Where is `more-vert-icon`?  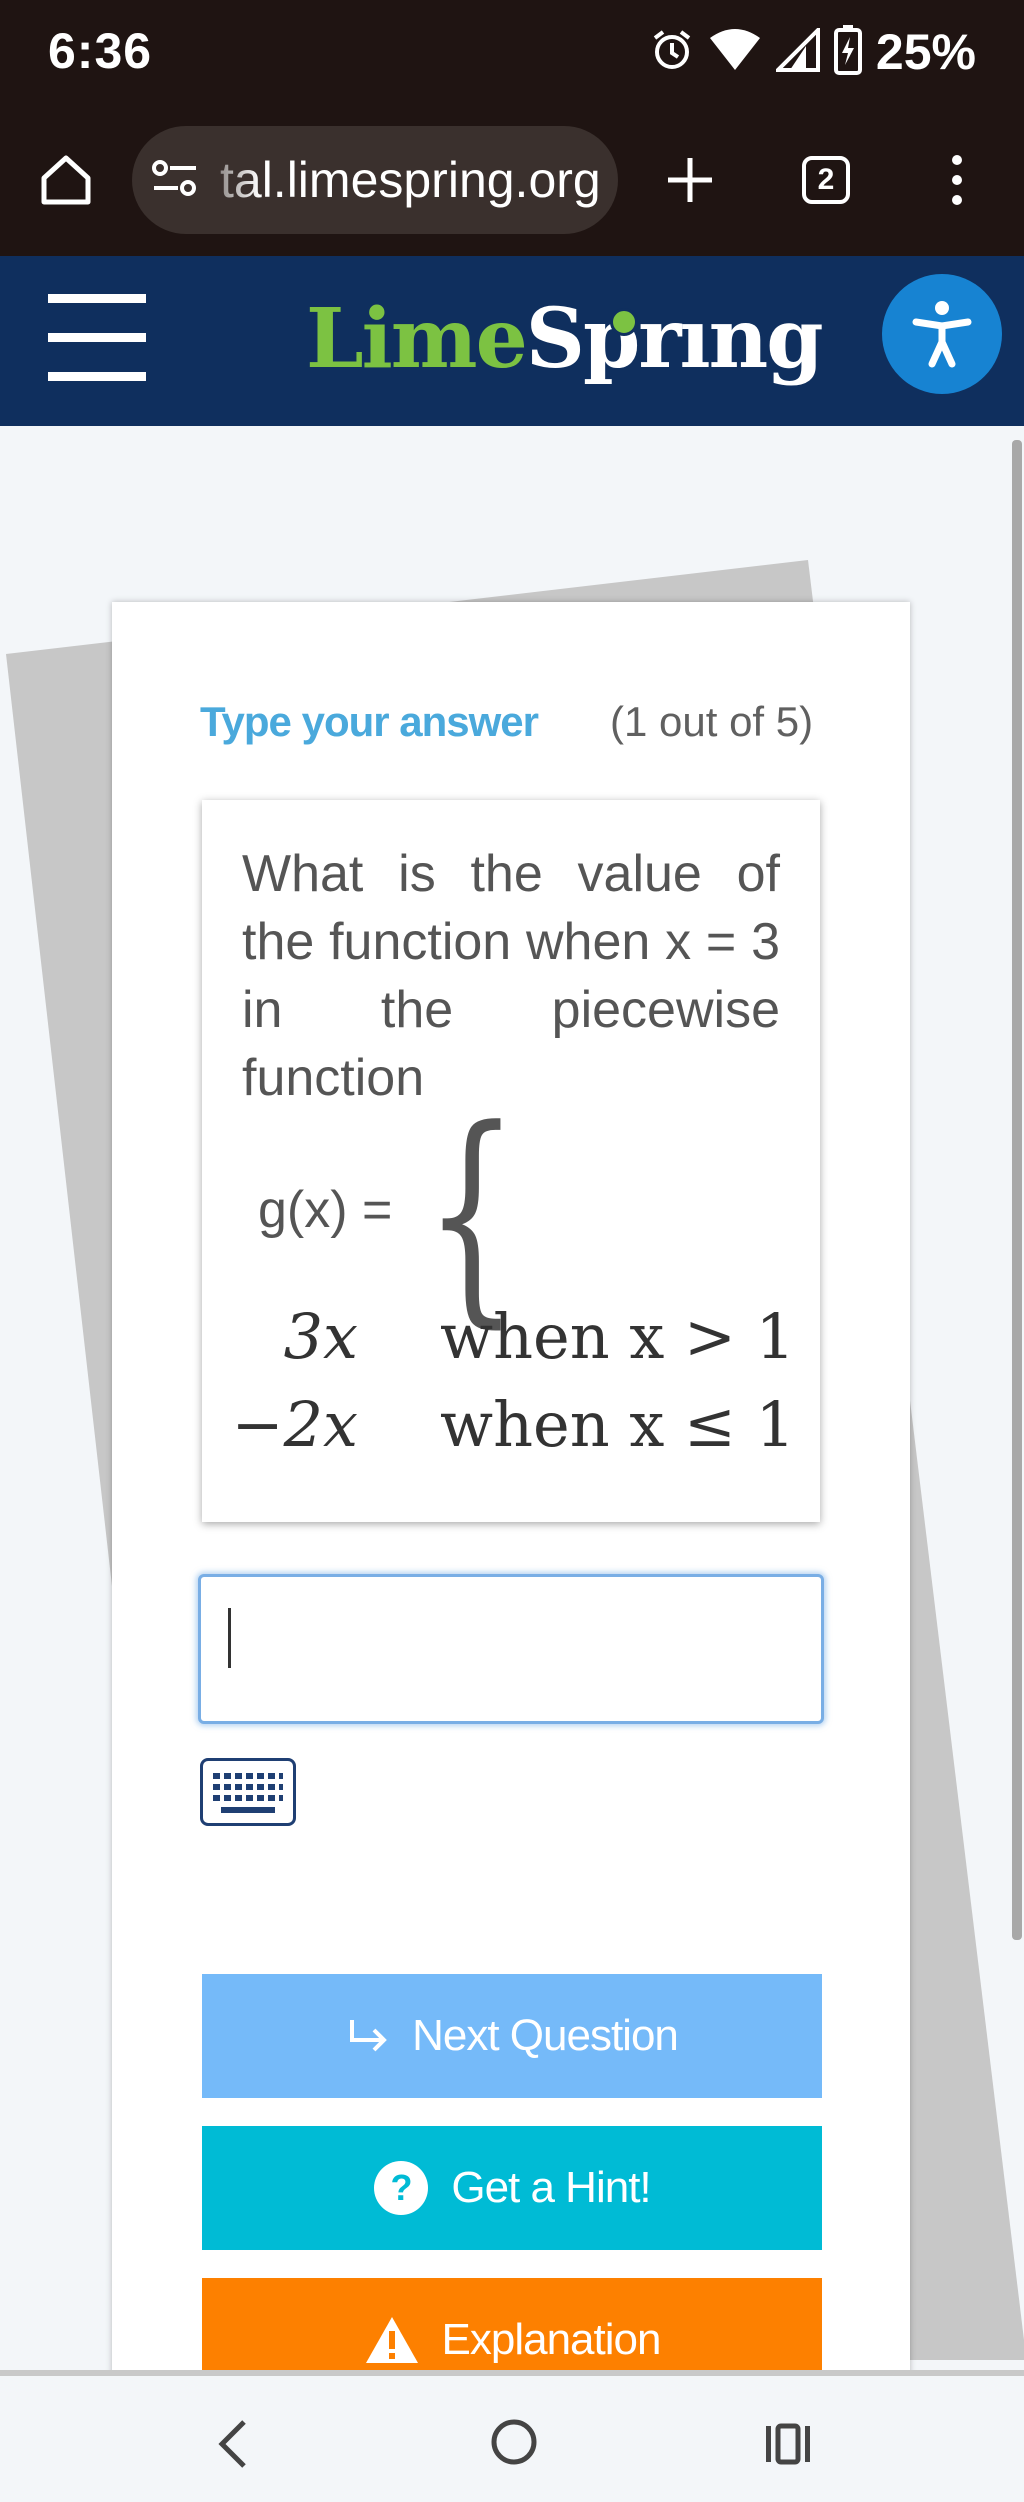
more-vert-icon is located at coordinates (957, 180).